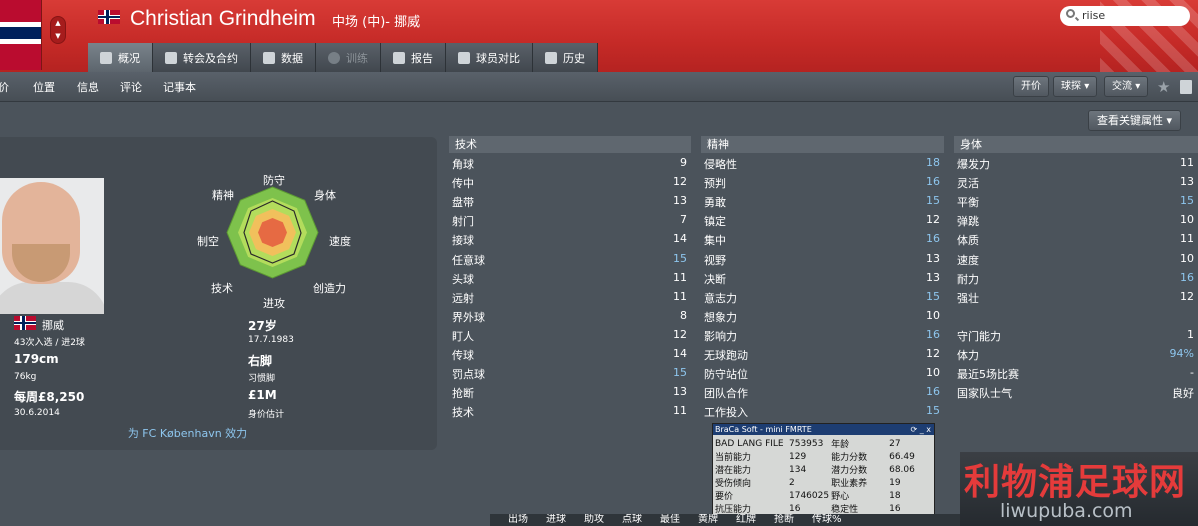  I want to click on window-controls-icon: ⟳ _ x, so click(920, 429).